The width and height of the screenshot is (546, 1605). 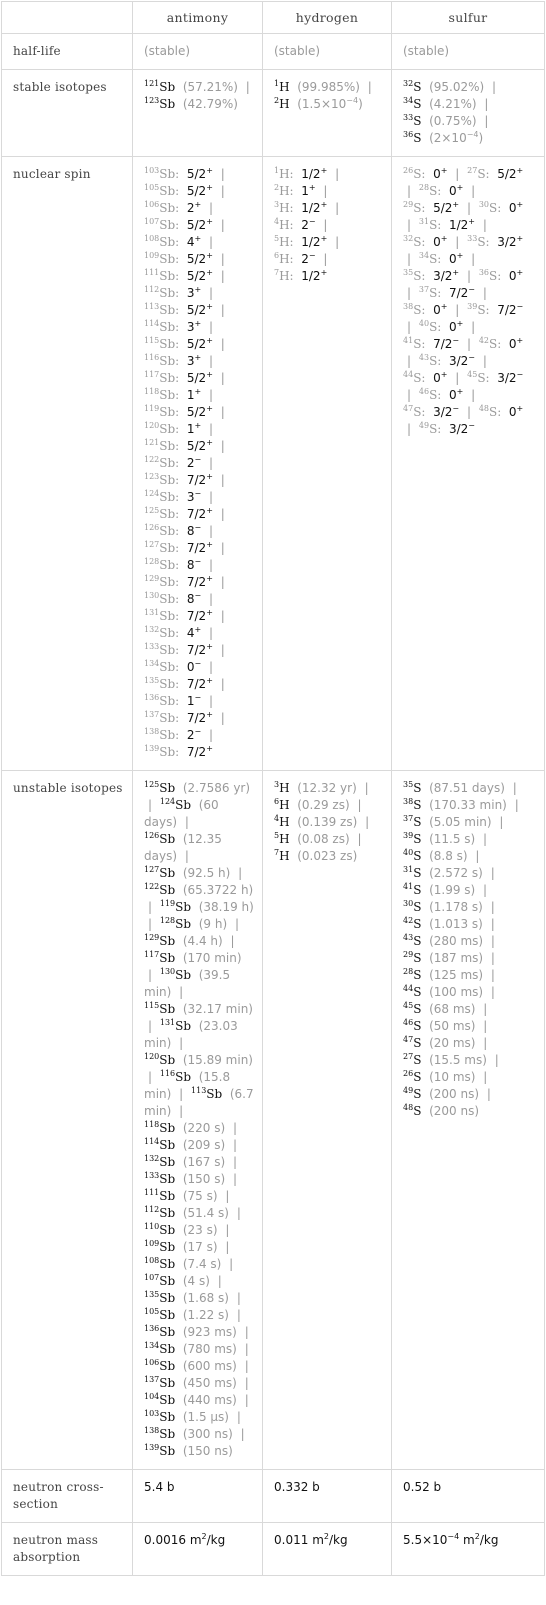 What do you see at coordinates (291, 1540) in the screenshot?
I see `mass-absorption-value: 0.011` at bounding box center [291, 1540].